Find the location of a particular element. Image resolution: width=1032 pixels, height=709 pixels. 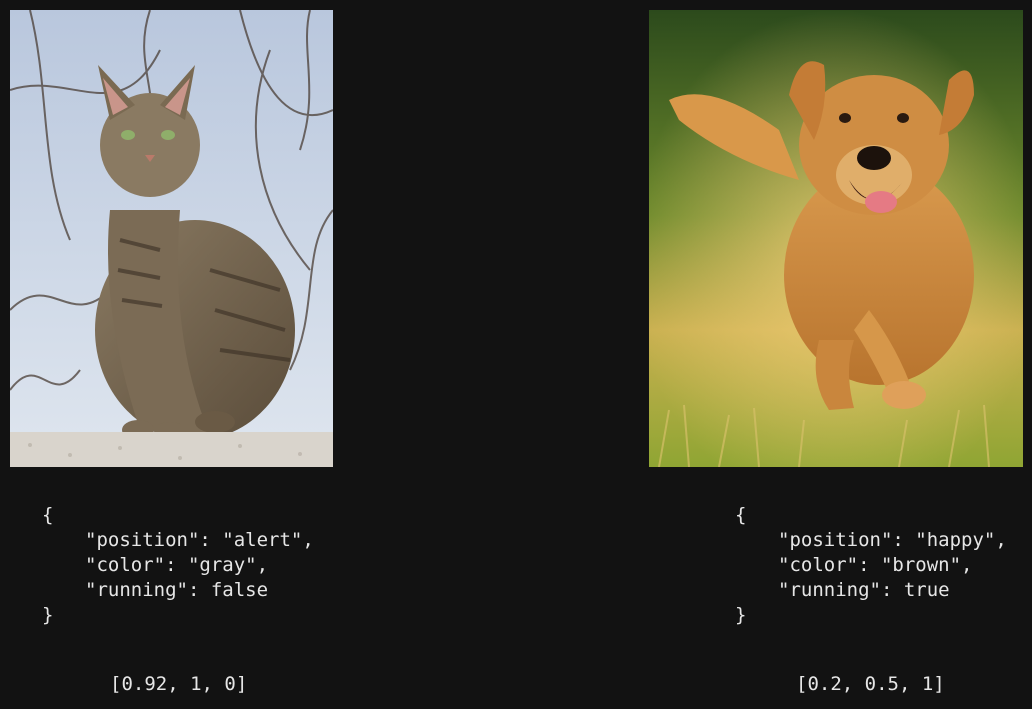

cat-vector: [0.92, 1, 0] is located at coordinates (179, 684).